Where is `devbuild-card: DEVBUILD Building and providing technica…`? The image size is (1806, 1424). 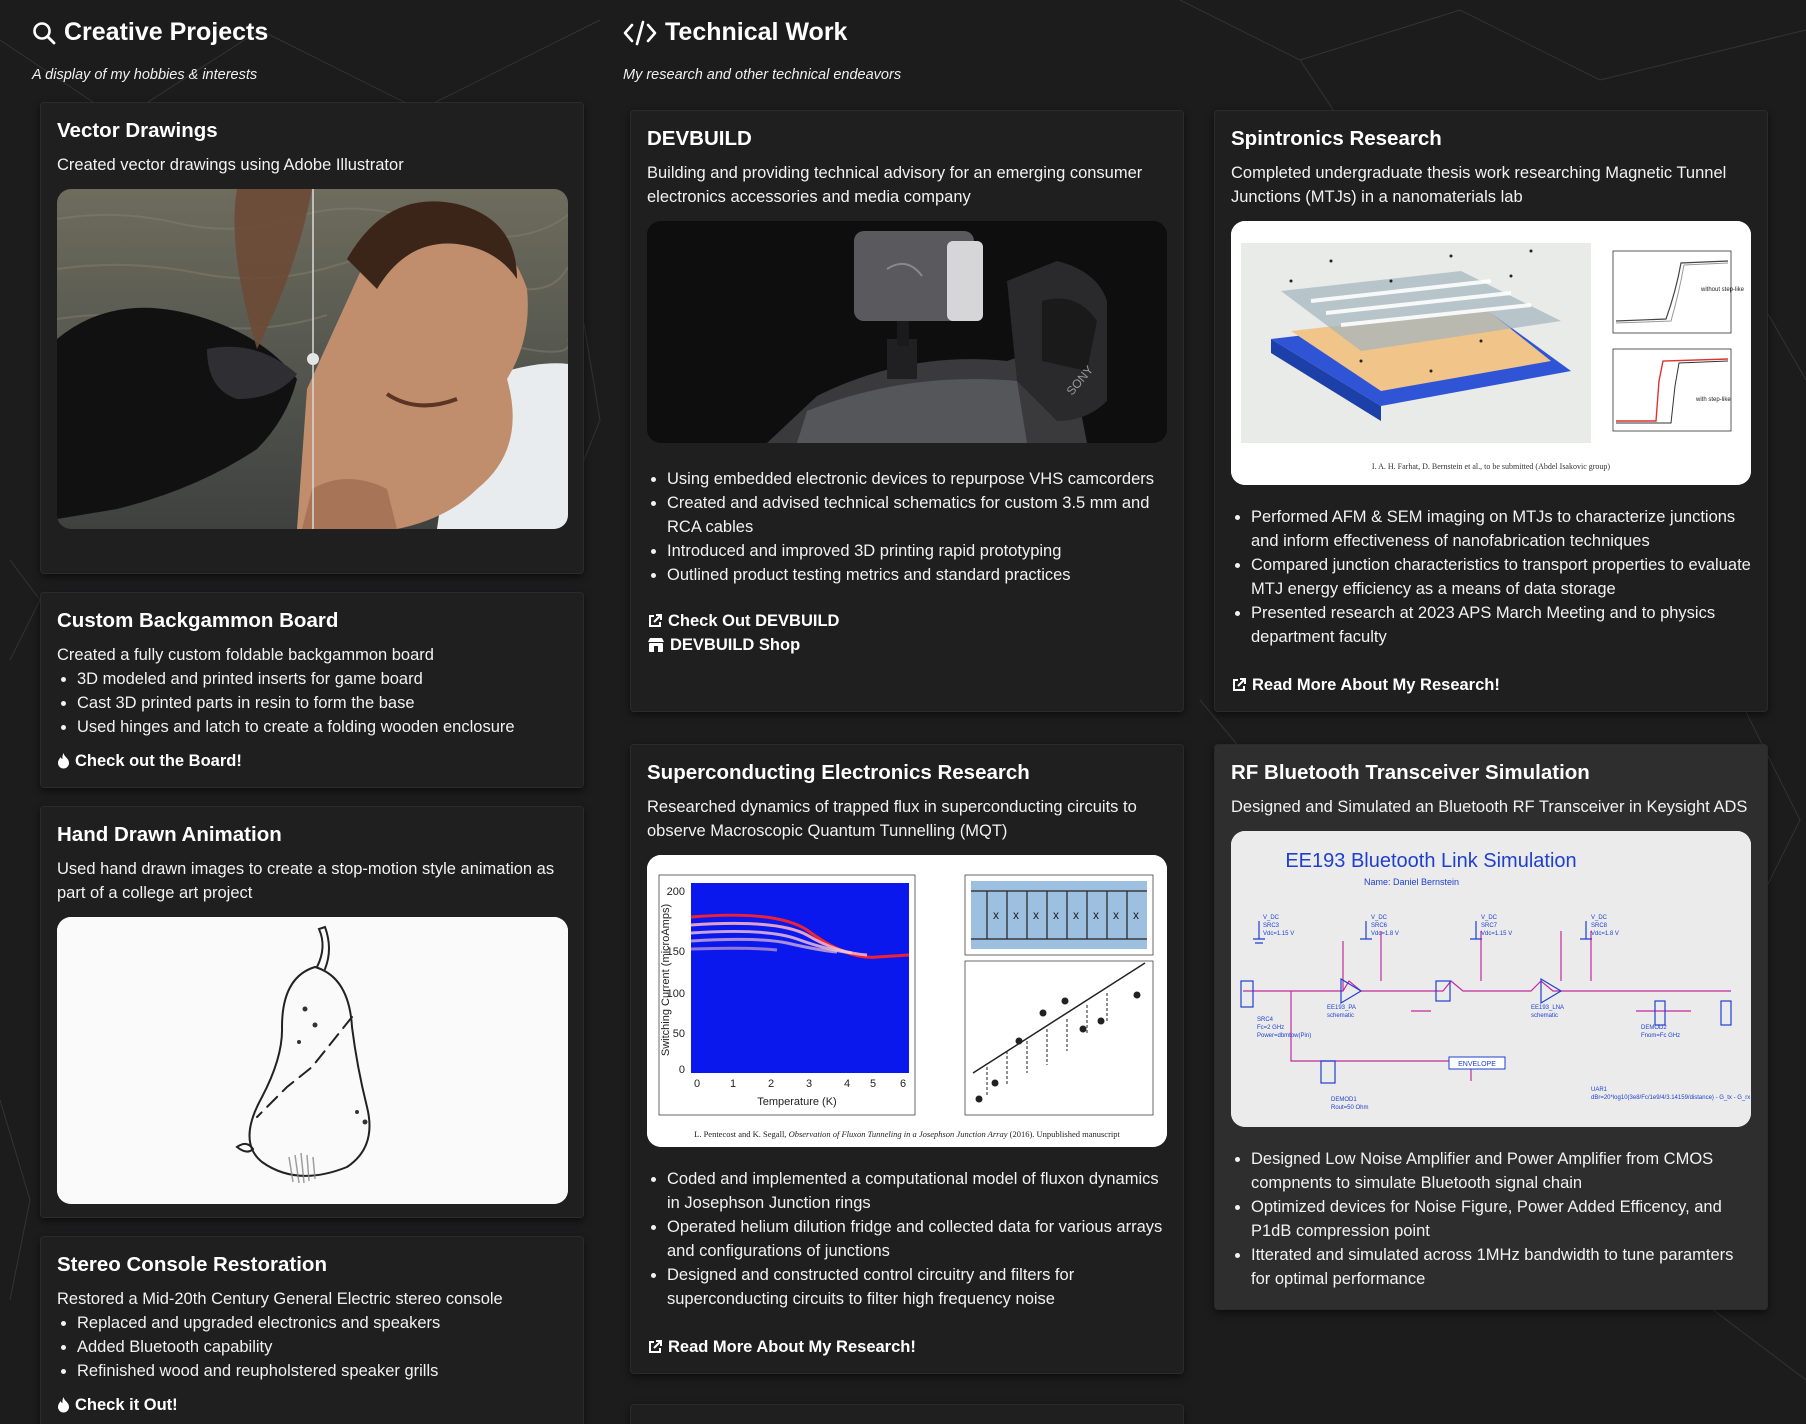 devbuild-card: DEVBUILD Building and providing technica… is located at coordinates (907, 411).